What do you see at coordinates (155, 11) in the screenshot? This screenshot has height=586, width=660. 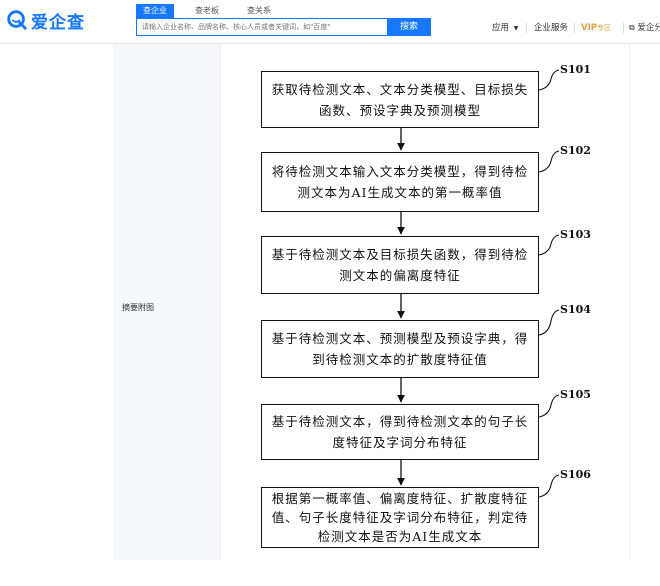 I see `tab-search-company: 查企业` at bounding box center [155, 11].